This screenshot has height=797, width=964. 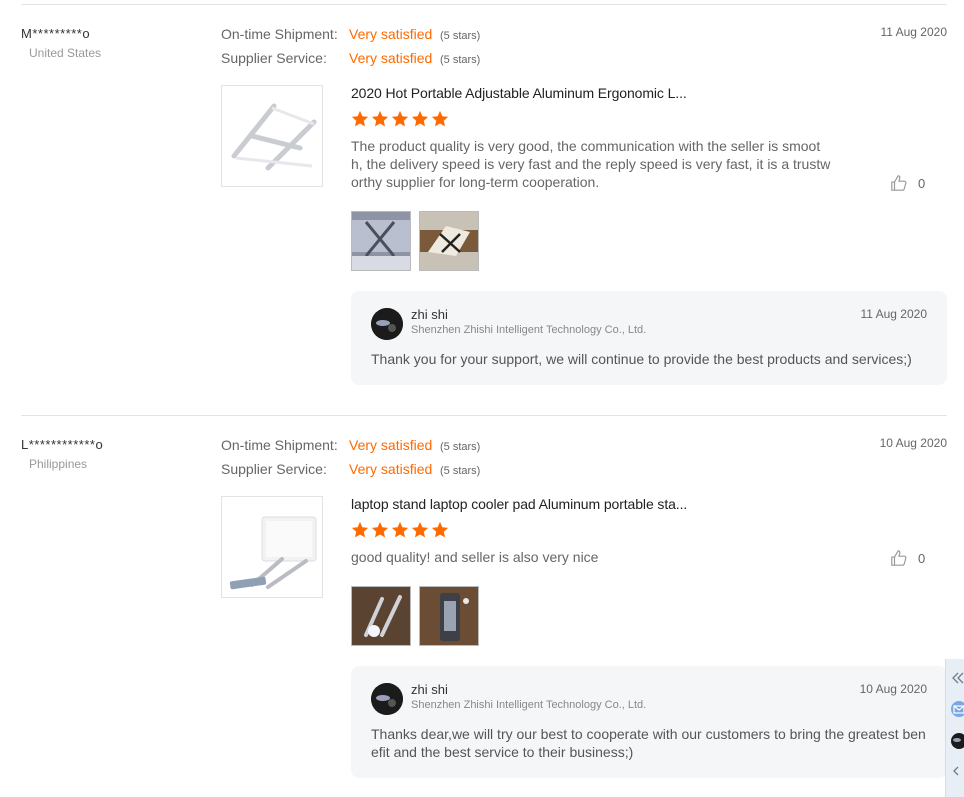 What do you see at coordinates (893, 314) in the screenshot?
I see `reply-date: 11 Aug 2020` at bounding box center [893, 314].